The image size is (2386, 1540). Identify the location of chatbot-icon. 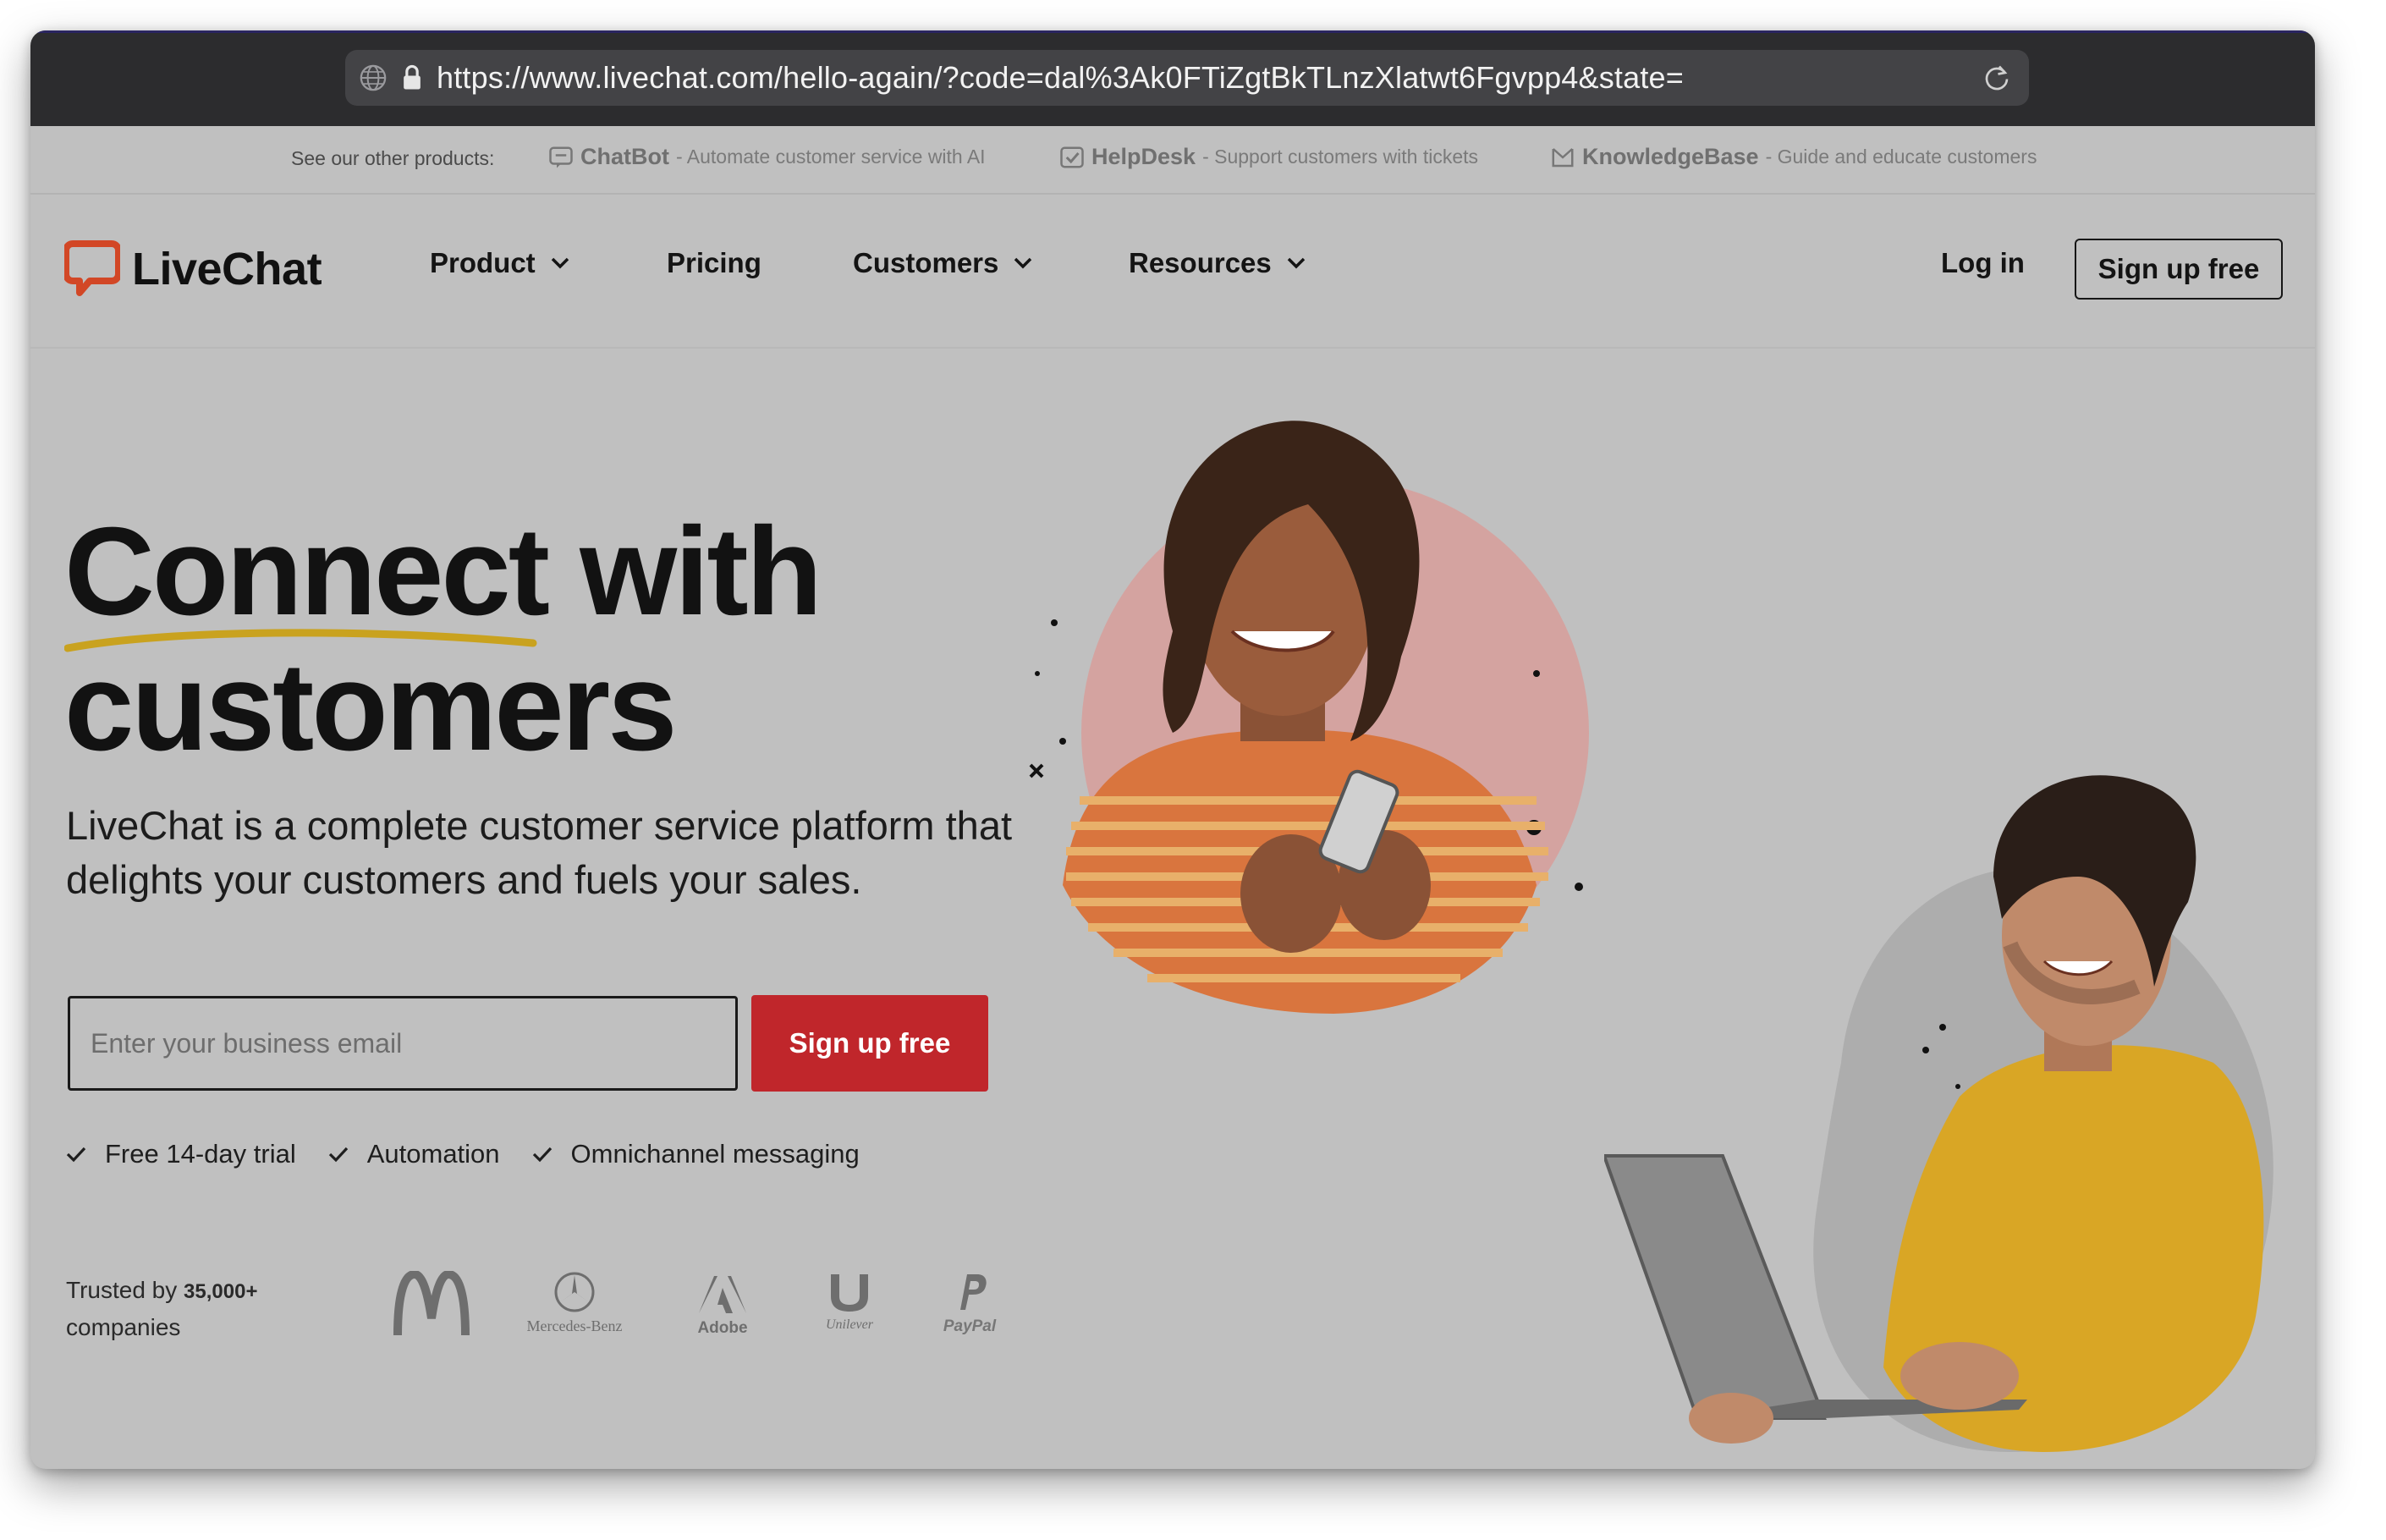
(561, 157).